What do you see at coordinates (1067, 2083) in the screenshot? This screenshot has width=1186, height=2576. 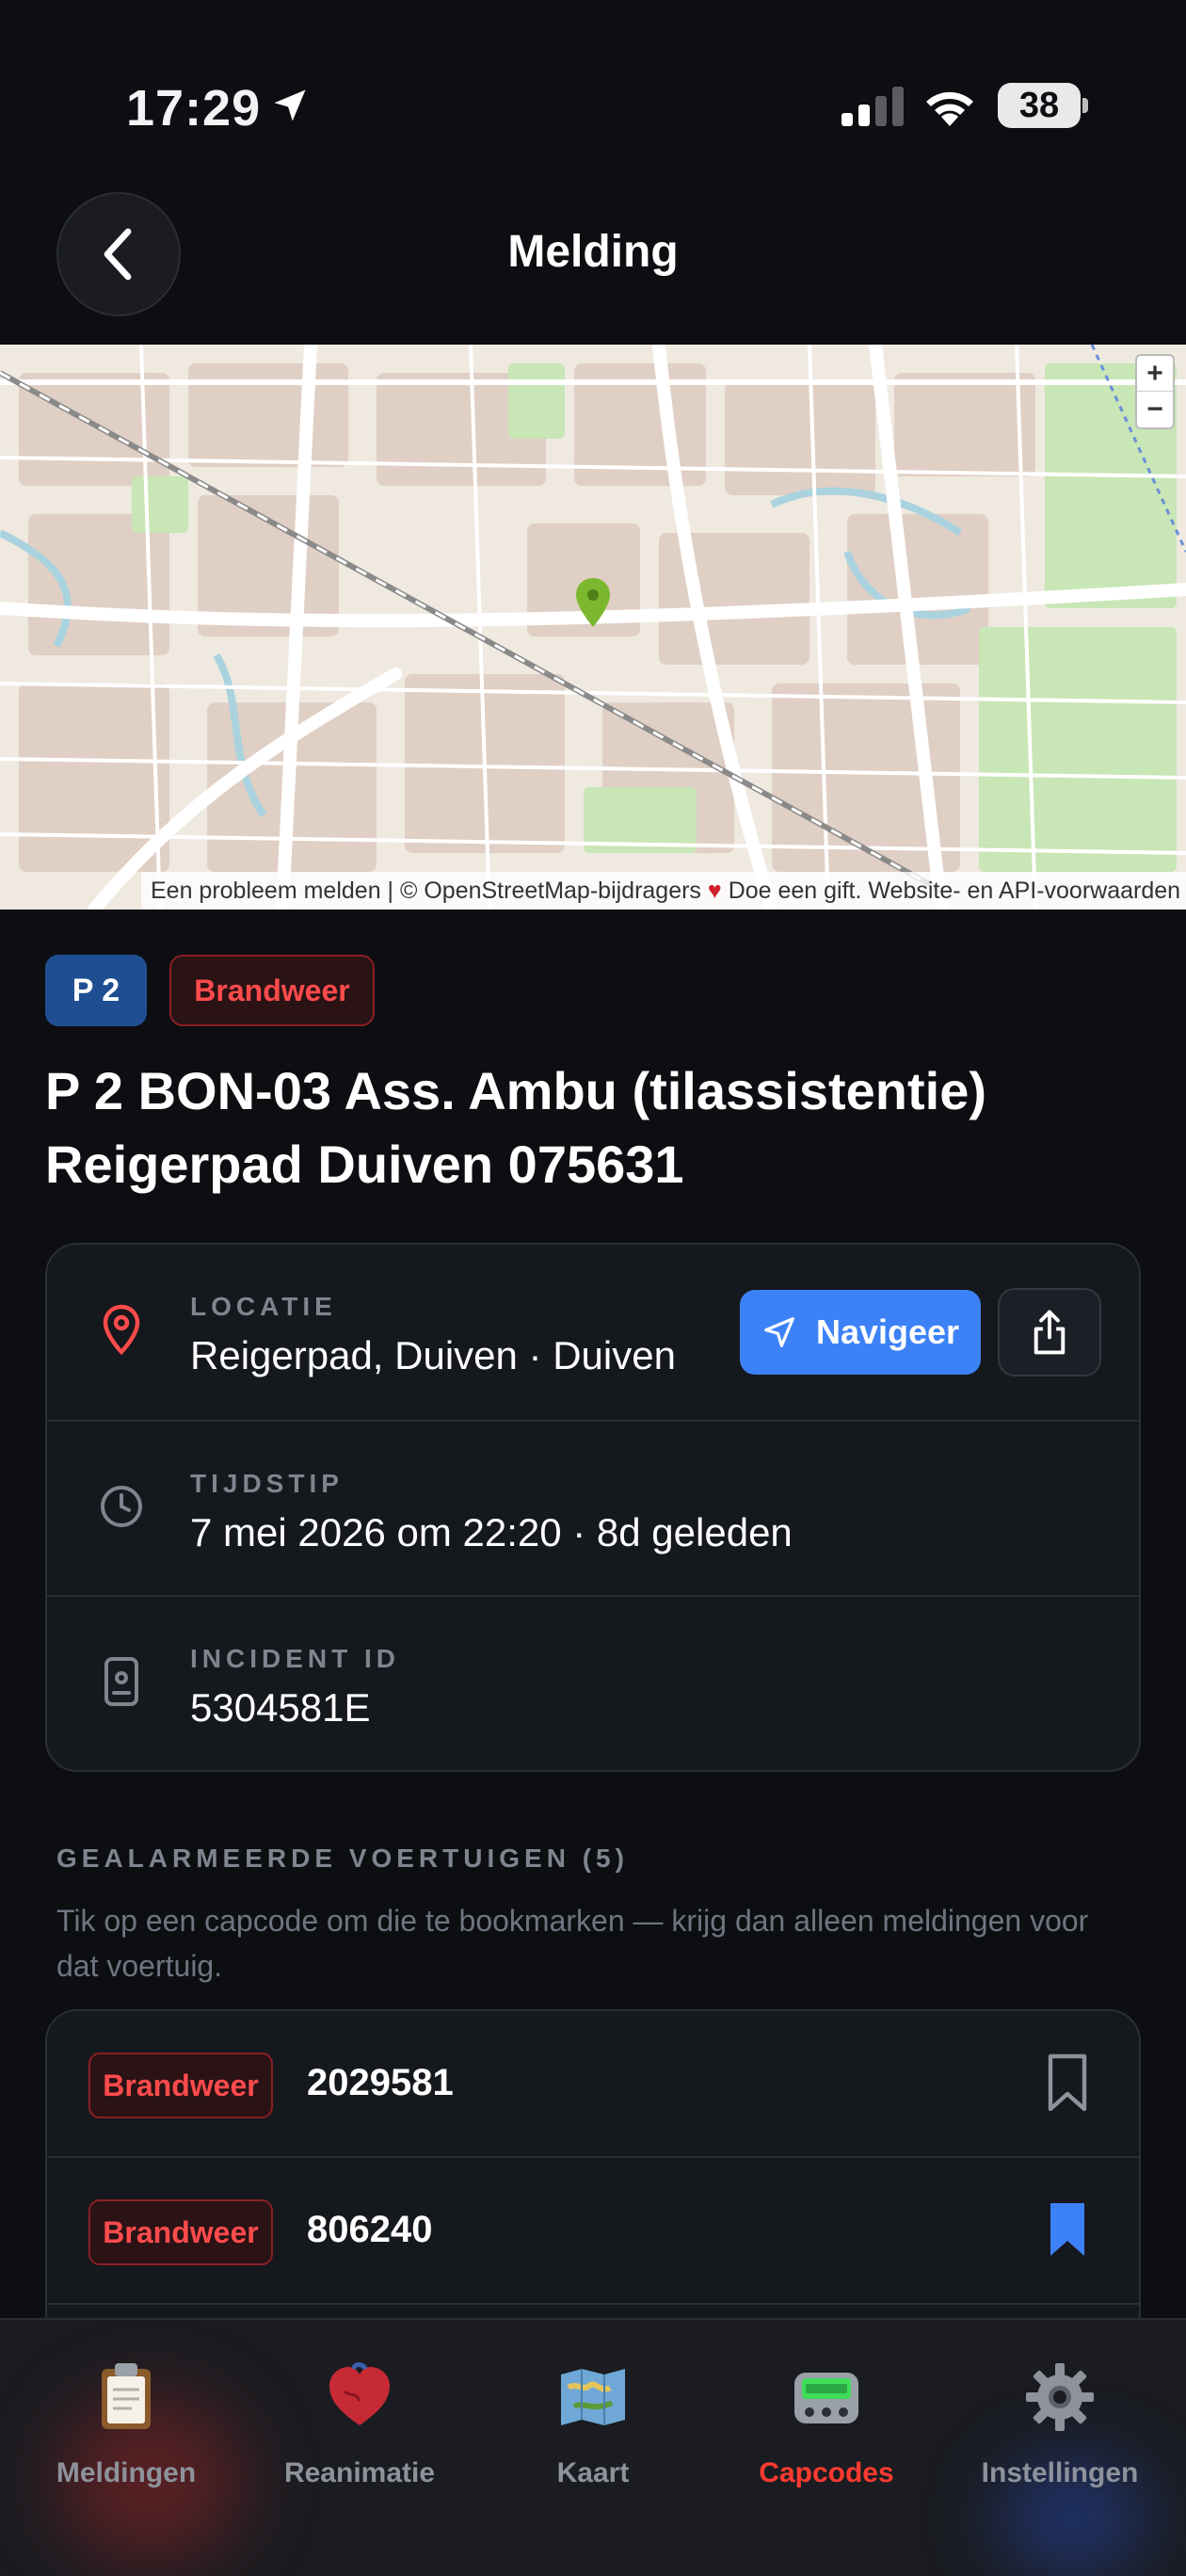 I see `bookmark-outline-icon` at bounding box center [1067, 2083].